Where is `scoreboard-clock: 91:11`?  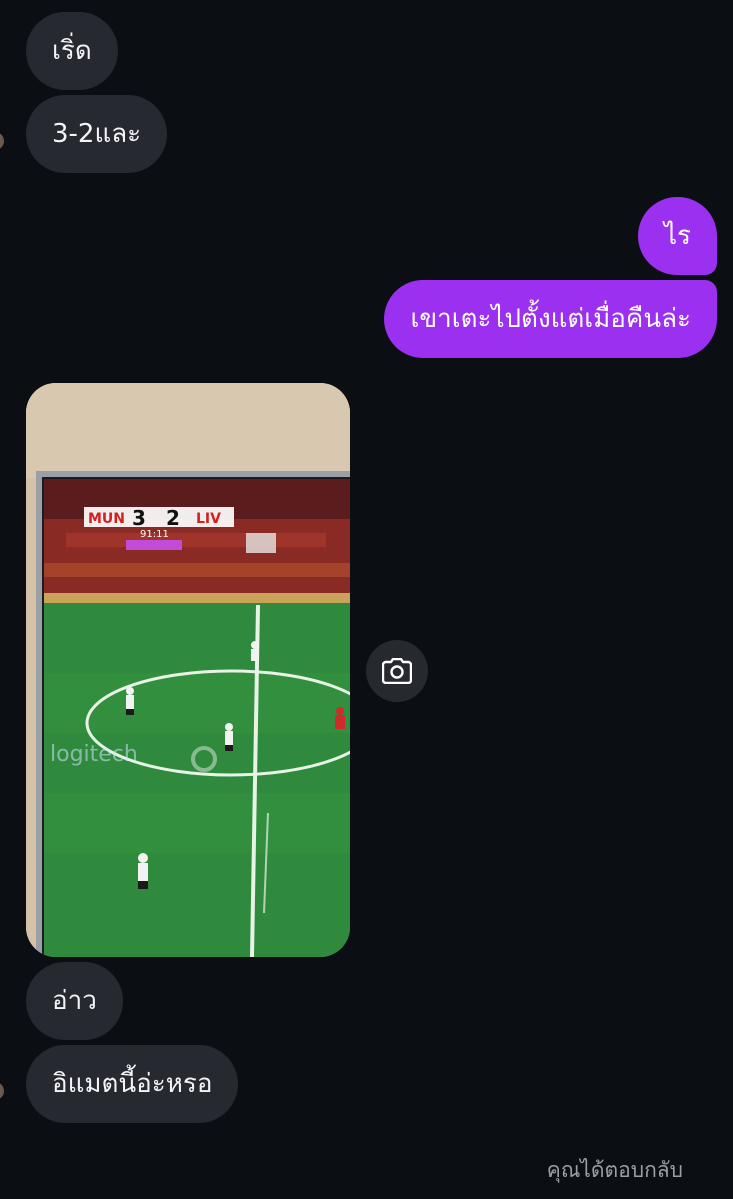 scoreboard-clock: 91:11 is located at coordinates (154, 534).